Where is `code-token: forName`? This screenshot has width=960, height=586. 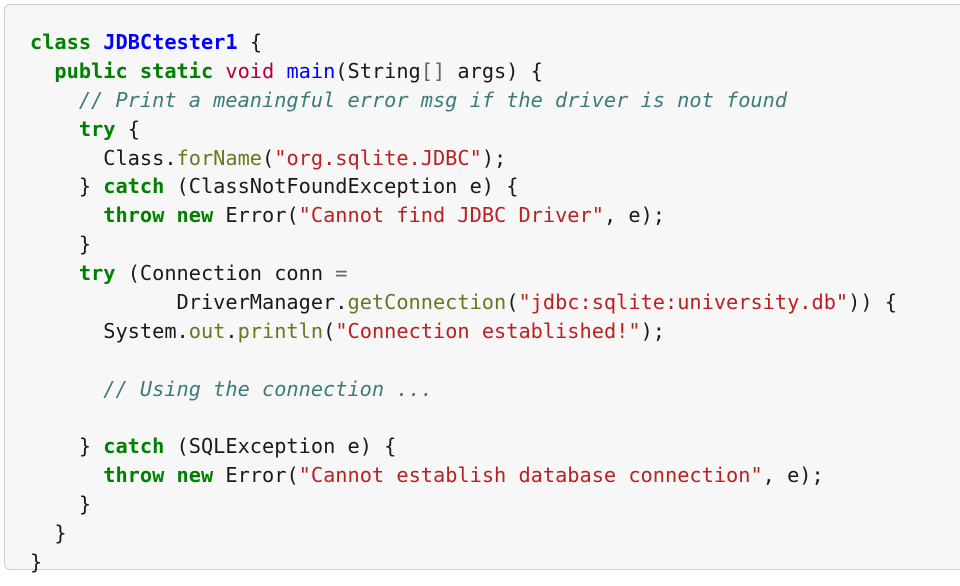
code-token: forName is located at coordinates (219, 157).